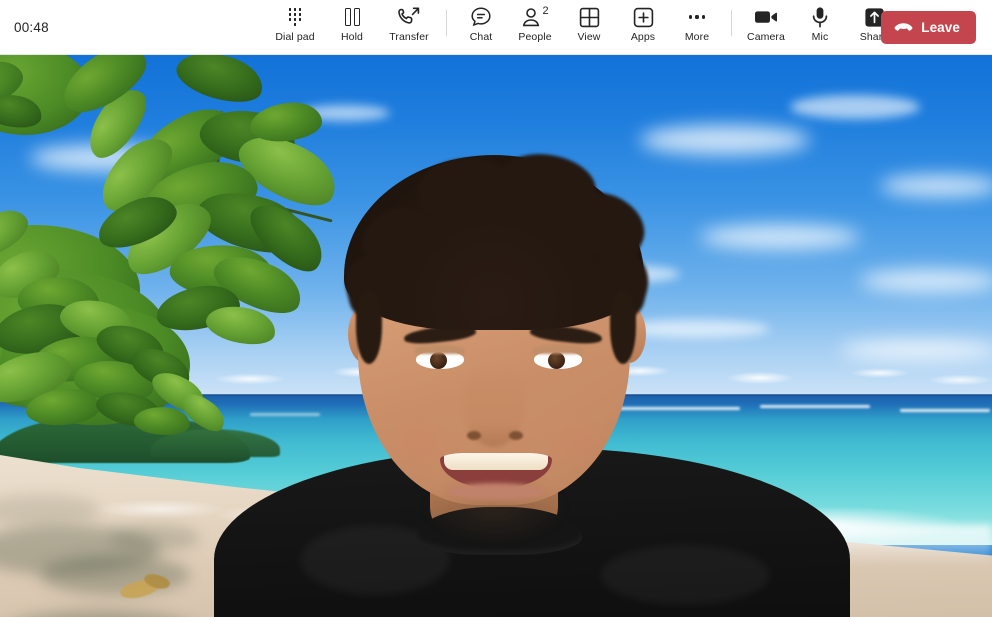  I want to click on person-icon: 2, so click(535, 16).